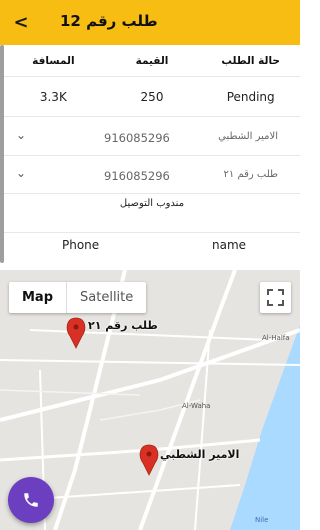  Describe the element at coordinates (152, 203) in the screenshot. I see `courier-section-title: مندوب التوصيل` at that location.